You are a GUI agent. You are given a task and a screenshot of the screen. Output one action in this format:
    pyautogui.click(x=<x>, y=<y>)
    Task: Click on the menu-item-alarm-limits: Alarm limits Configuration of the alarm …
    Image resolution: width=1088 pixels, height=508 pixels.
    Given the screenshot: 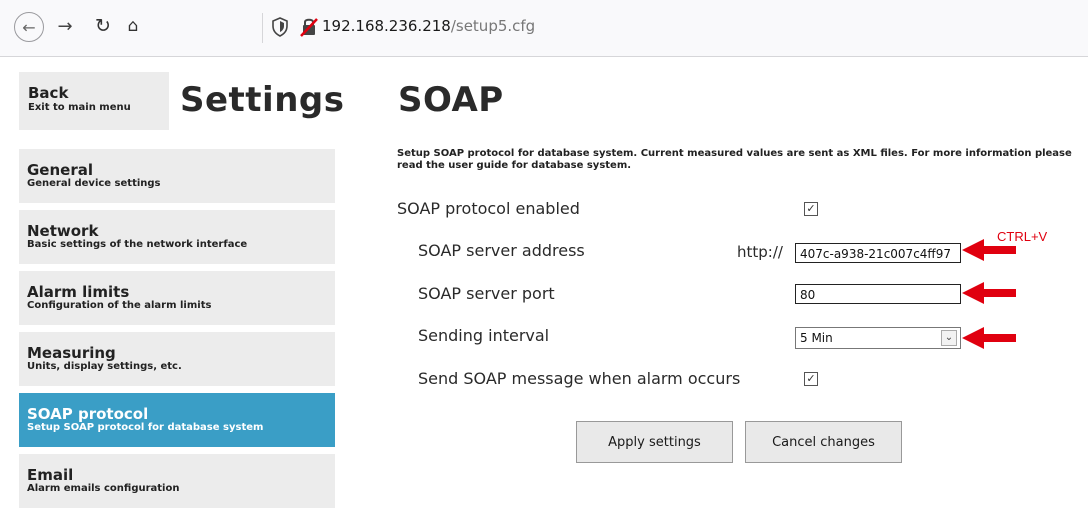 What is the action you would take?
    pyautogui.click(x=177, y=298)
    